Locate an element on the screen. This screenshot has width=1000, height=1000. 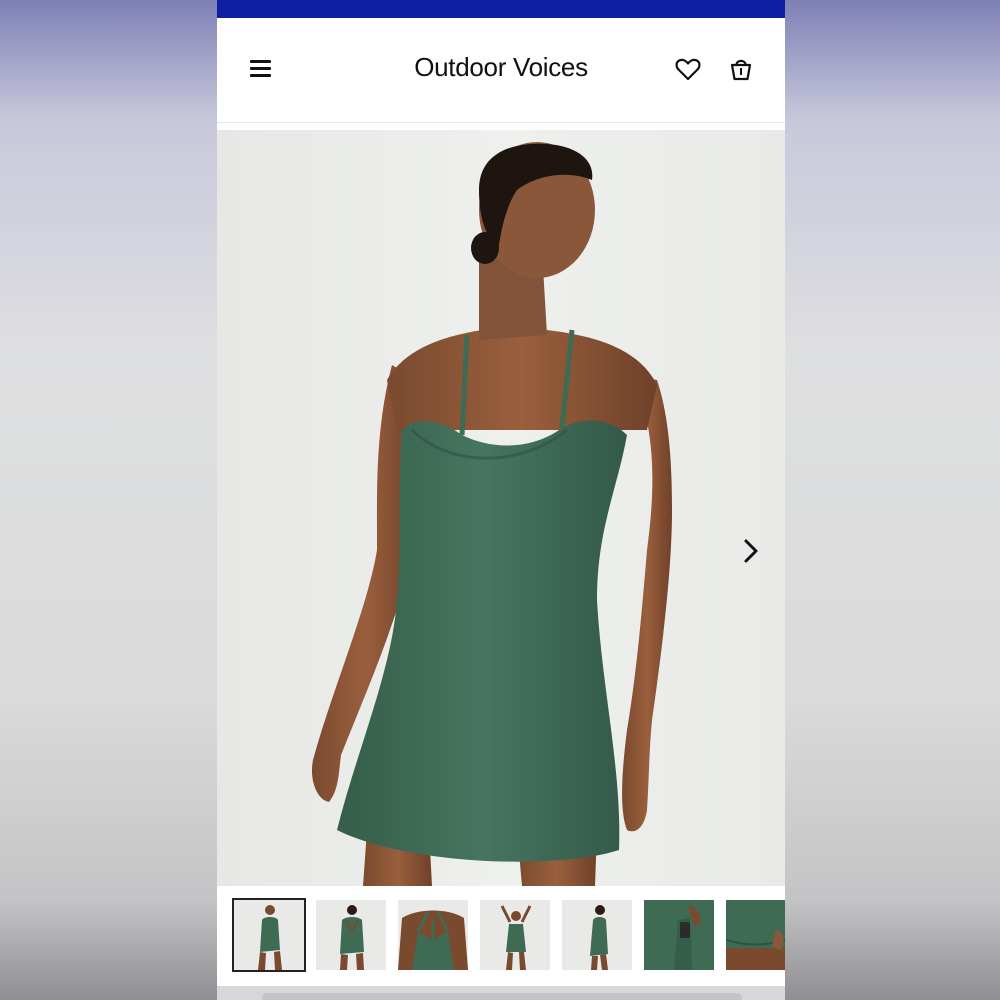
thumb-pocket-detail is located at coordinates (679, 935).